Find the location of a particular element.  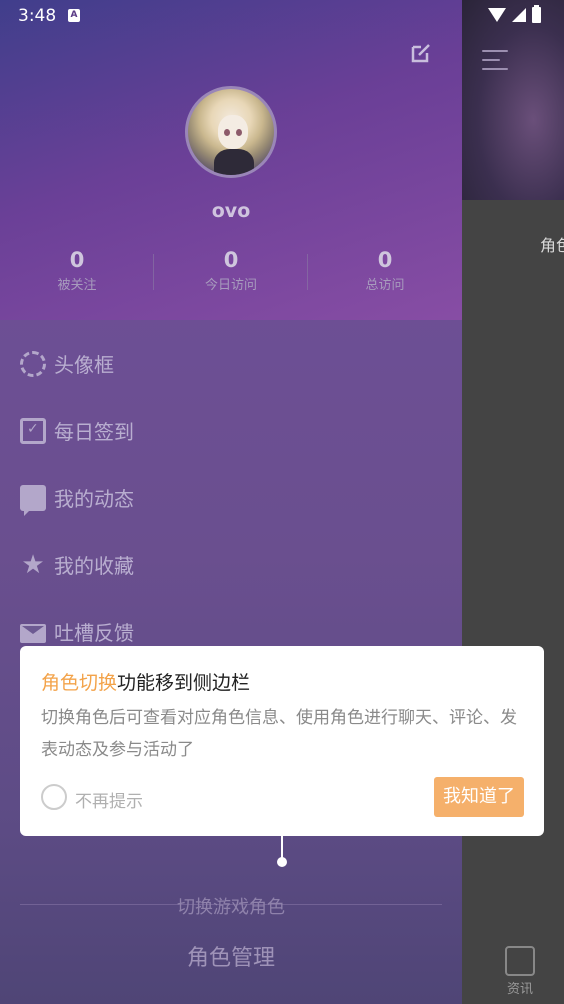

edit-icon is located at coordinates (421, 53).